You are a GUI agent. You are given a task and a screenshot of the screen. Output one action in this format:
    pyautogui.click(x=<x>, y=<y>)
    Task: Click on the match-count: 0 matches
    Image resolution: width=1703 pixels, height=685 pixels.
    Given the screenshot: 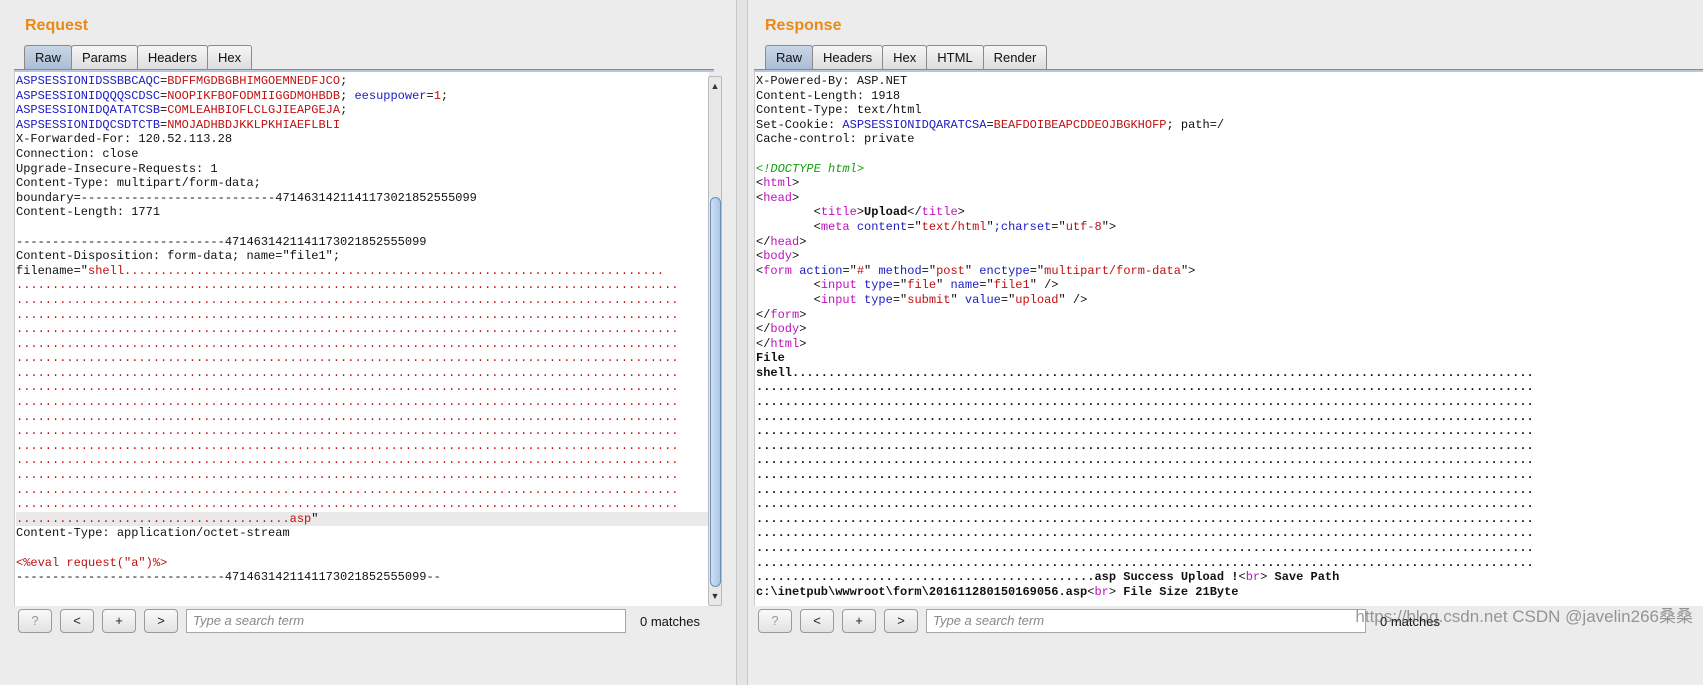 What is the action you would take?
    pyautogui.click(x=670, y=621)
    